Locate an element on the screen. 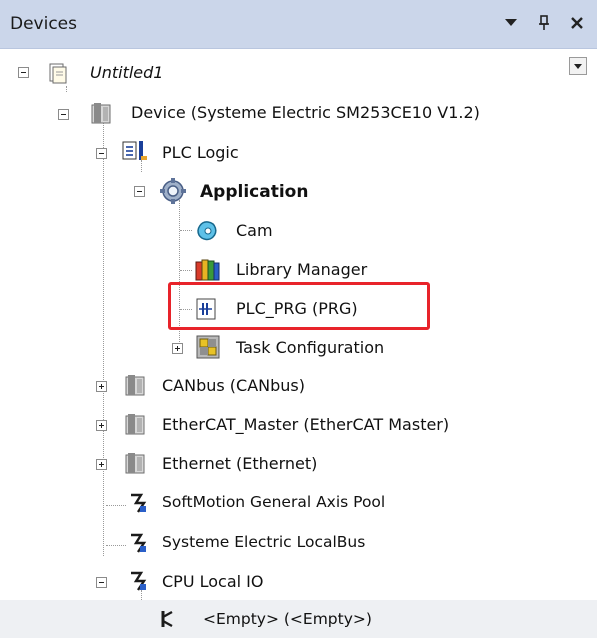 Image resolution: width=597 pixels, height=641 pixels. canbus-device-icon is located at coordinates (135, 384).